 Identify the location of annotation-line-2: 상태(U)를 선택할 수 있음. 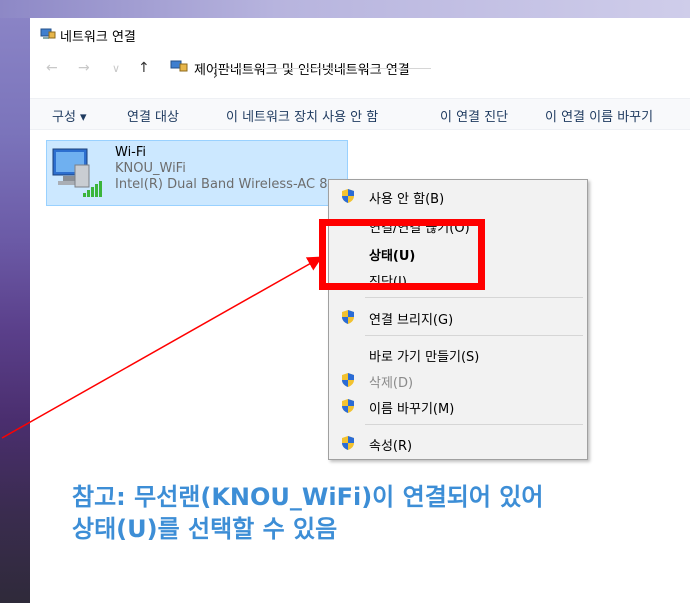
(205, 529).